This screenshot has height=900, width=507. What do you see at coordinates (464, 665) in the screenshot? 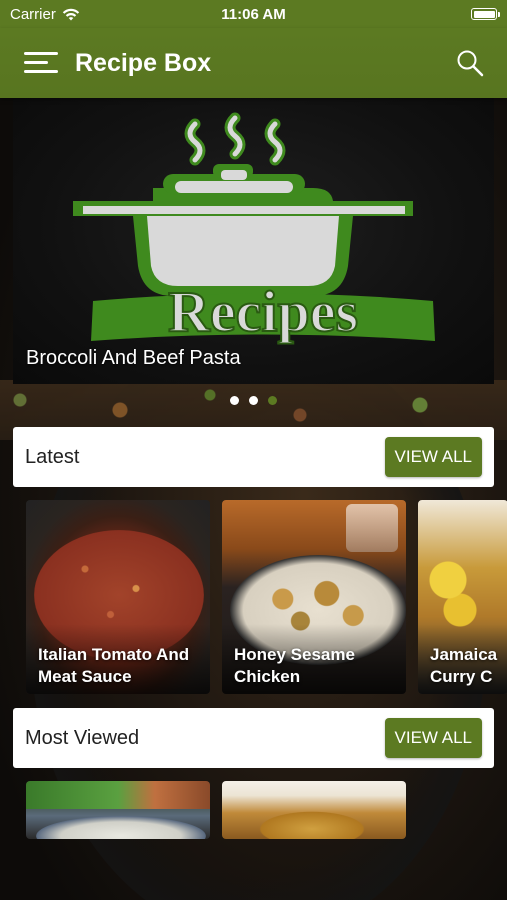
I see `recipe-card-title: Jamaica Curry C` at bounding box center [464, 665].